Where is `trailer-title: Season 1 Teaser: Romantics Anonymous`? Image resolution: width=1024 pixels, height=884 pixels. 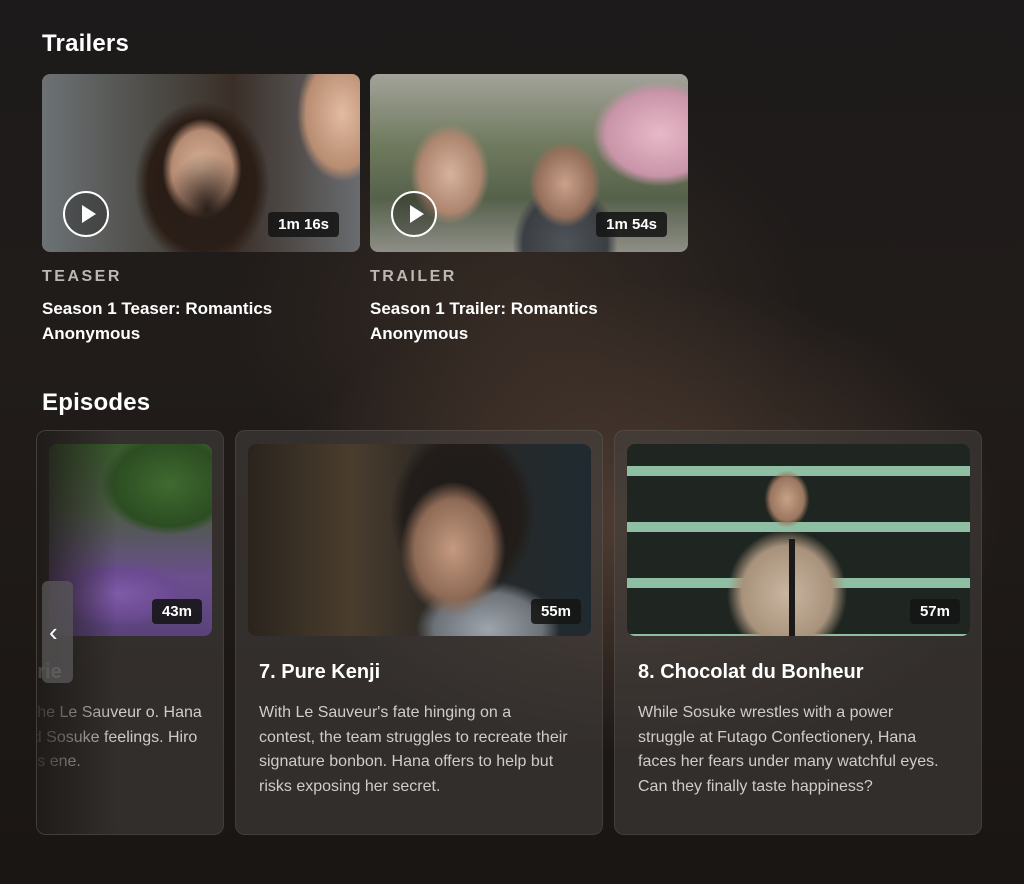 trailer-title: Season 1 Teaser: Romantics Anonymous is located at coordinates (201, 321).